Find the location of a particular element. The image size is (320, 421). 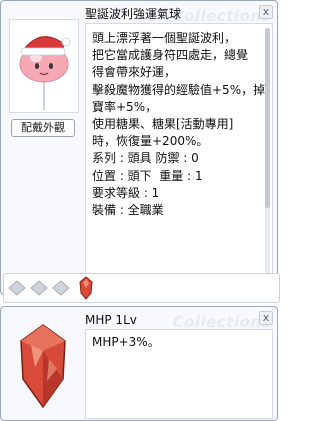

description-line: 寶率+5%， is located at coordinates (125, 106).